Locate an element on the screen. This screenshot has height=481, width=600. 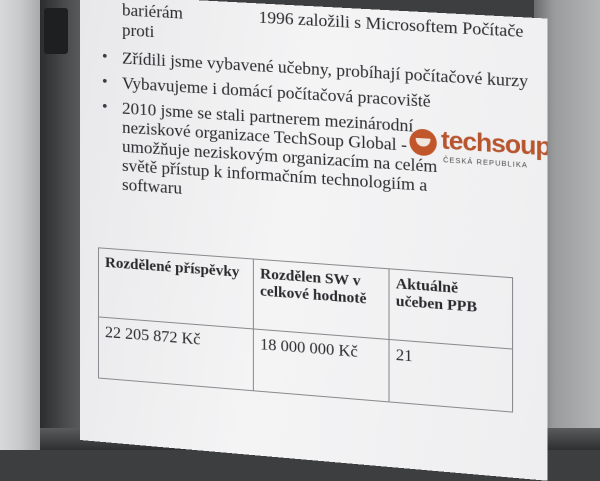
wall-left is located at coordinates (20, 225).